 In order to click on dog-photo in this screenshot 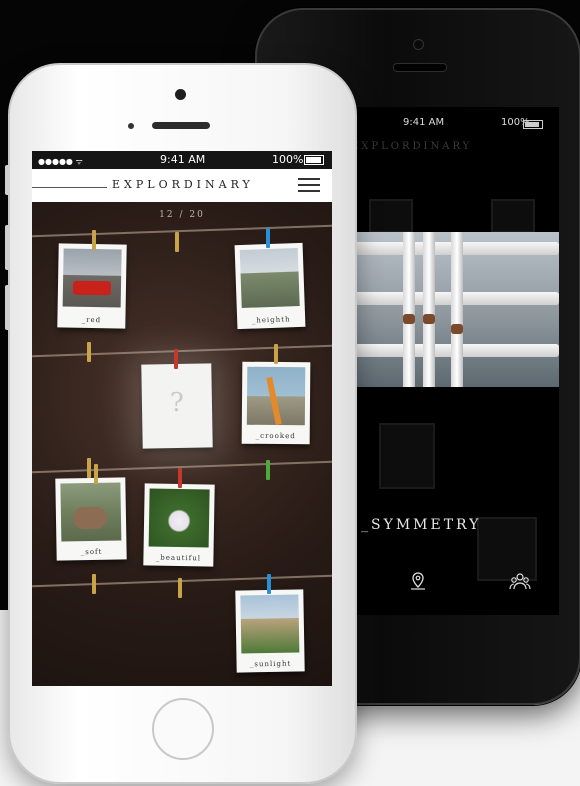, I will do `click(91, 512)`.